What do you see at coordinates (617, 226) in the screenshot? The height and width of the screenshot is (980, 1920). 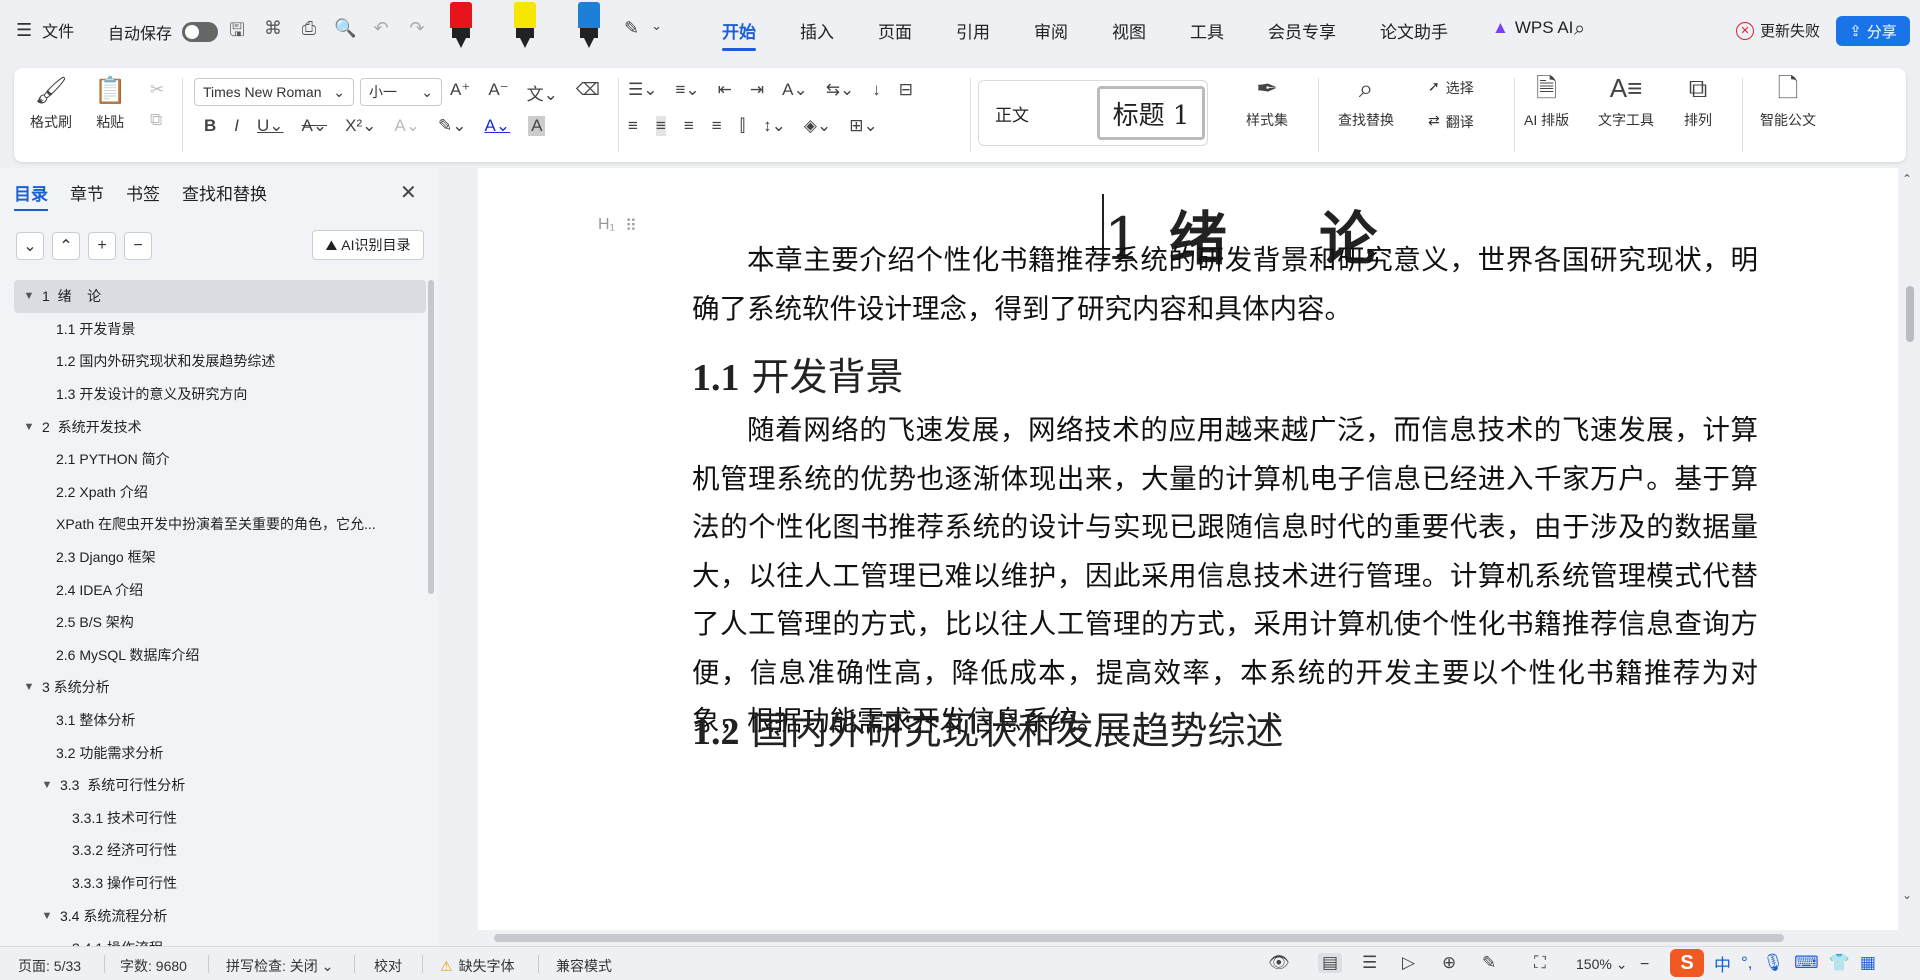 I see `heading-handle: H₁ ⠿` at bounding box center [617, 226].